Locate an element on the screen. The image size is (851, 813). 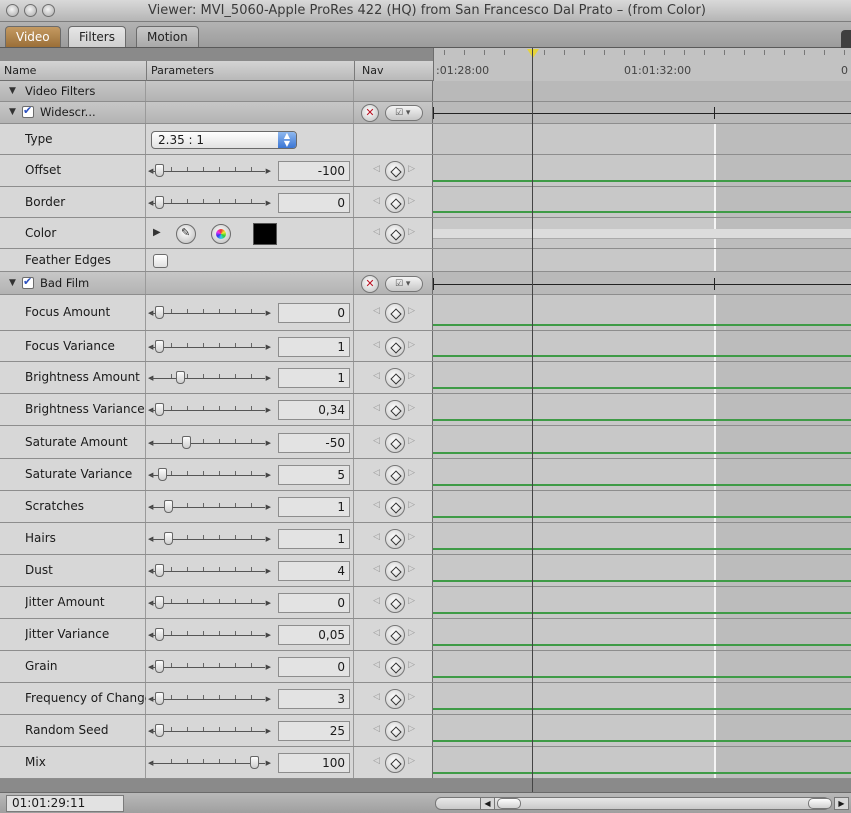
tab-video: Video is located at coordinates (33, 36).